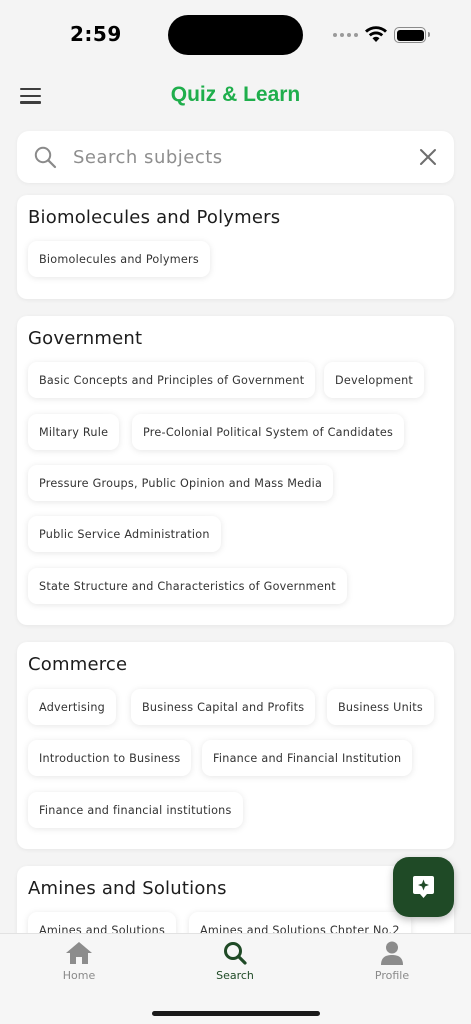 This screenshot has height=1024, width=471. What do you see at coordinates (412, 35) in the screenshot?
I see `battery-icon` at bounding box center [412, 35].